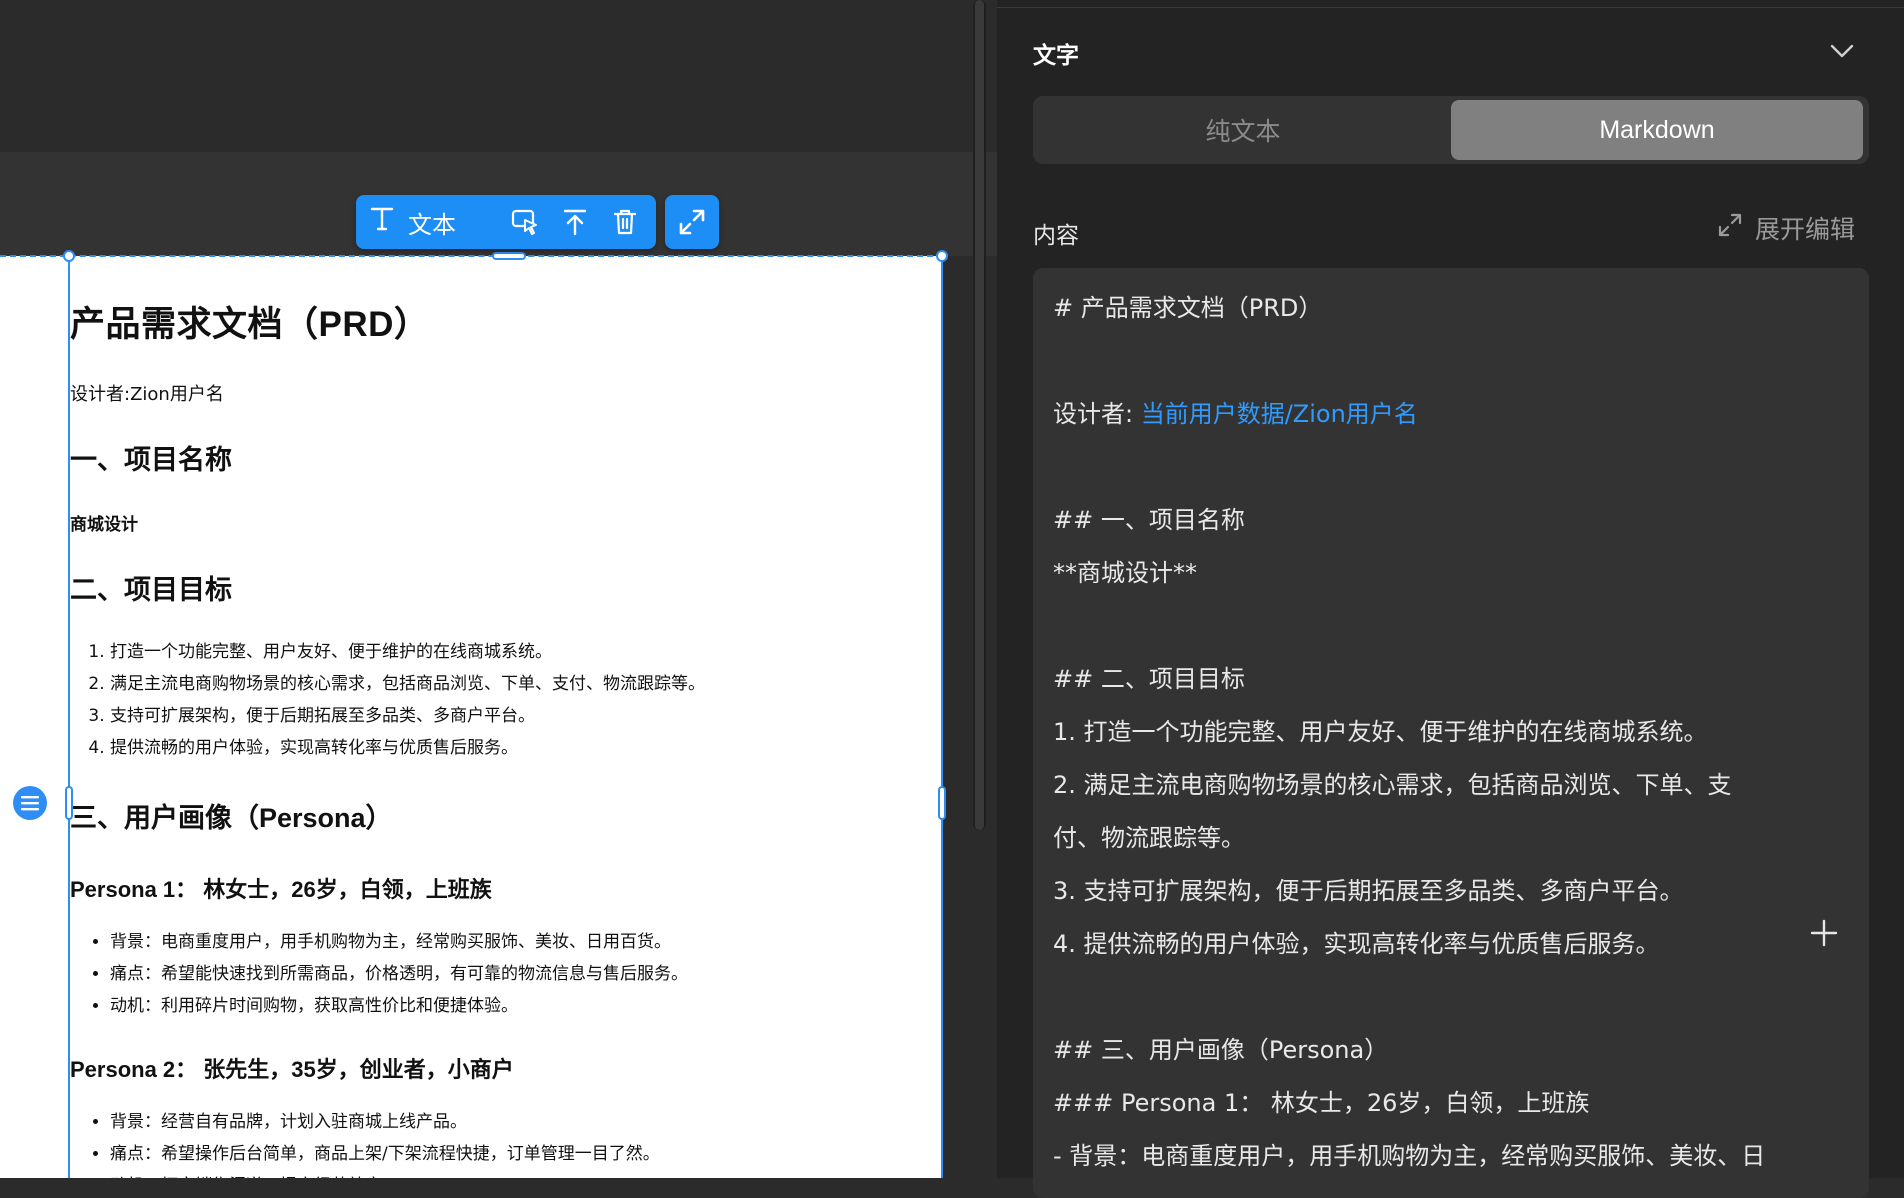  What do you see at coordinates (147, 394) in the screenshot?
I see `doc-designer: 设计者:Zion用户名` at bounding box center [147, 394].